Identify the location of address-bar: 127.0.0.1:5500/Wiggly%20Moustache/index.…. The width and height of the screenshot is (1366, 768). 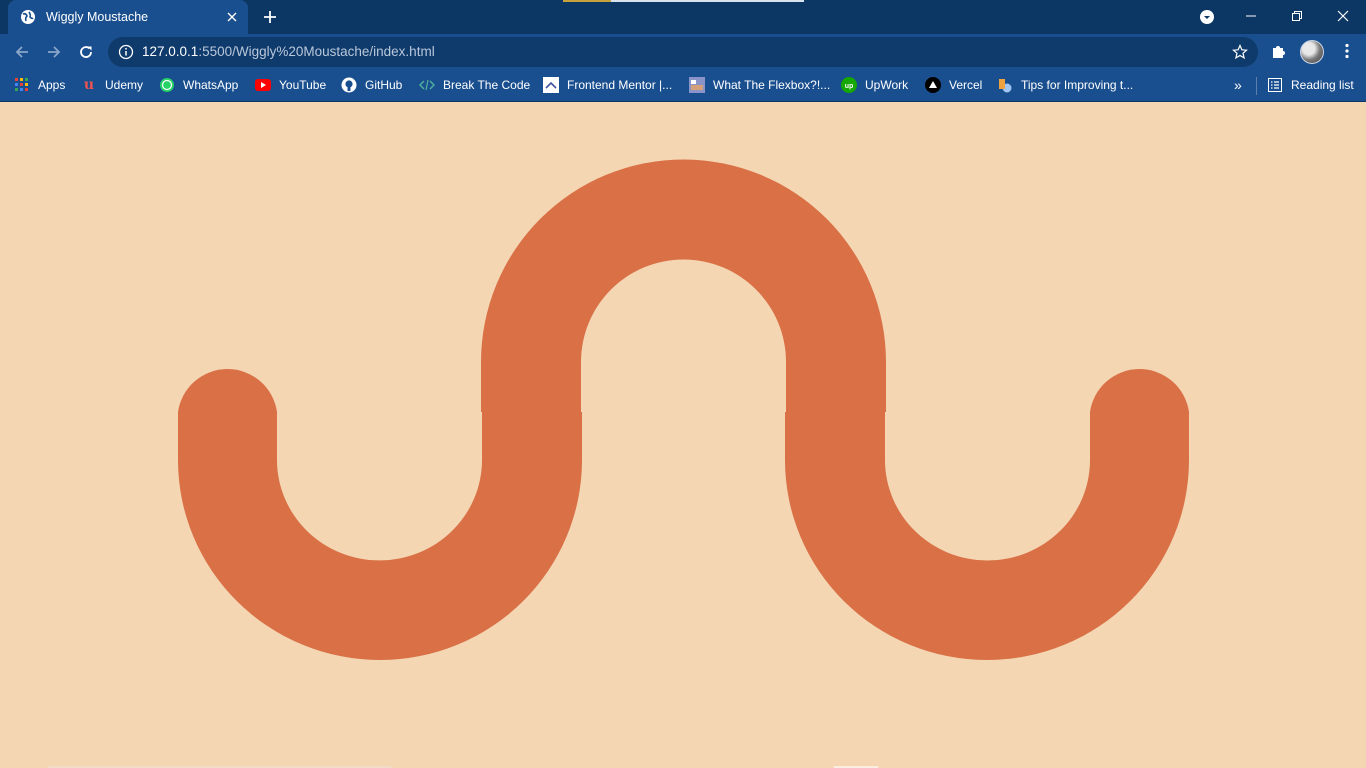
(683, 52).